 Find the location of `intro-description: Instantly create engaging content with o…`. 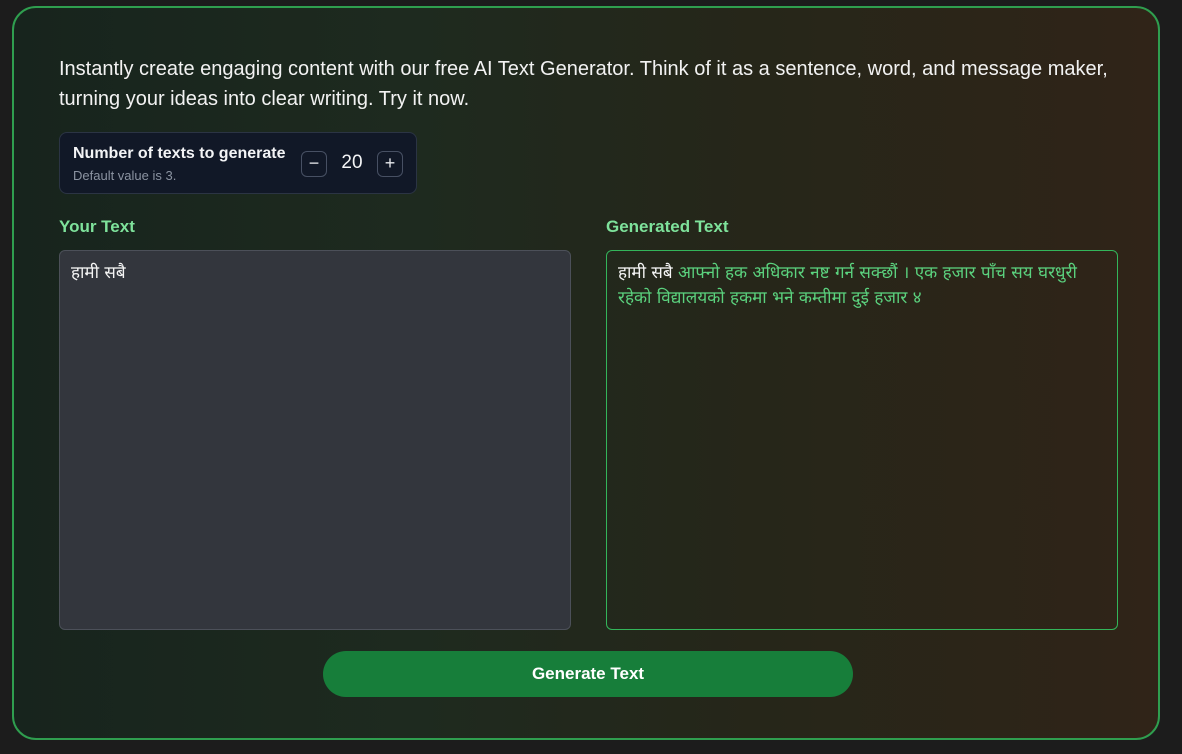

intro-description: Instantly create engaging content with o… is located at coordinates (583, 84).